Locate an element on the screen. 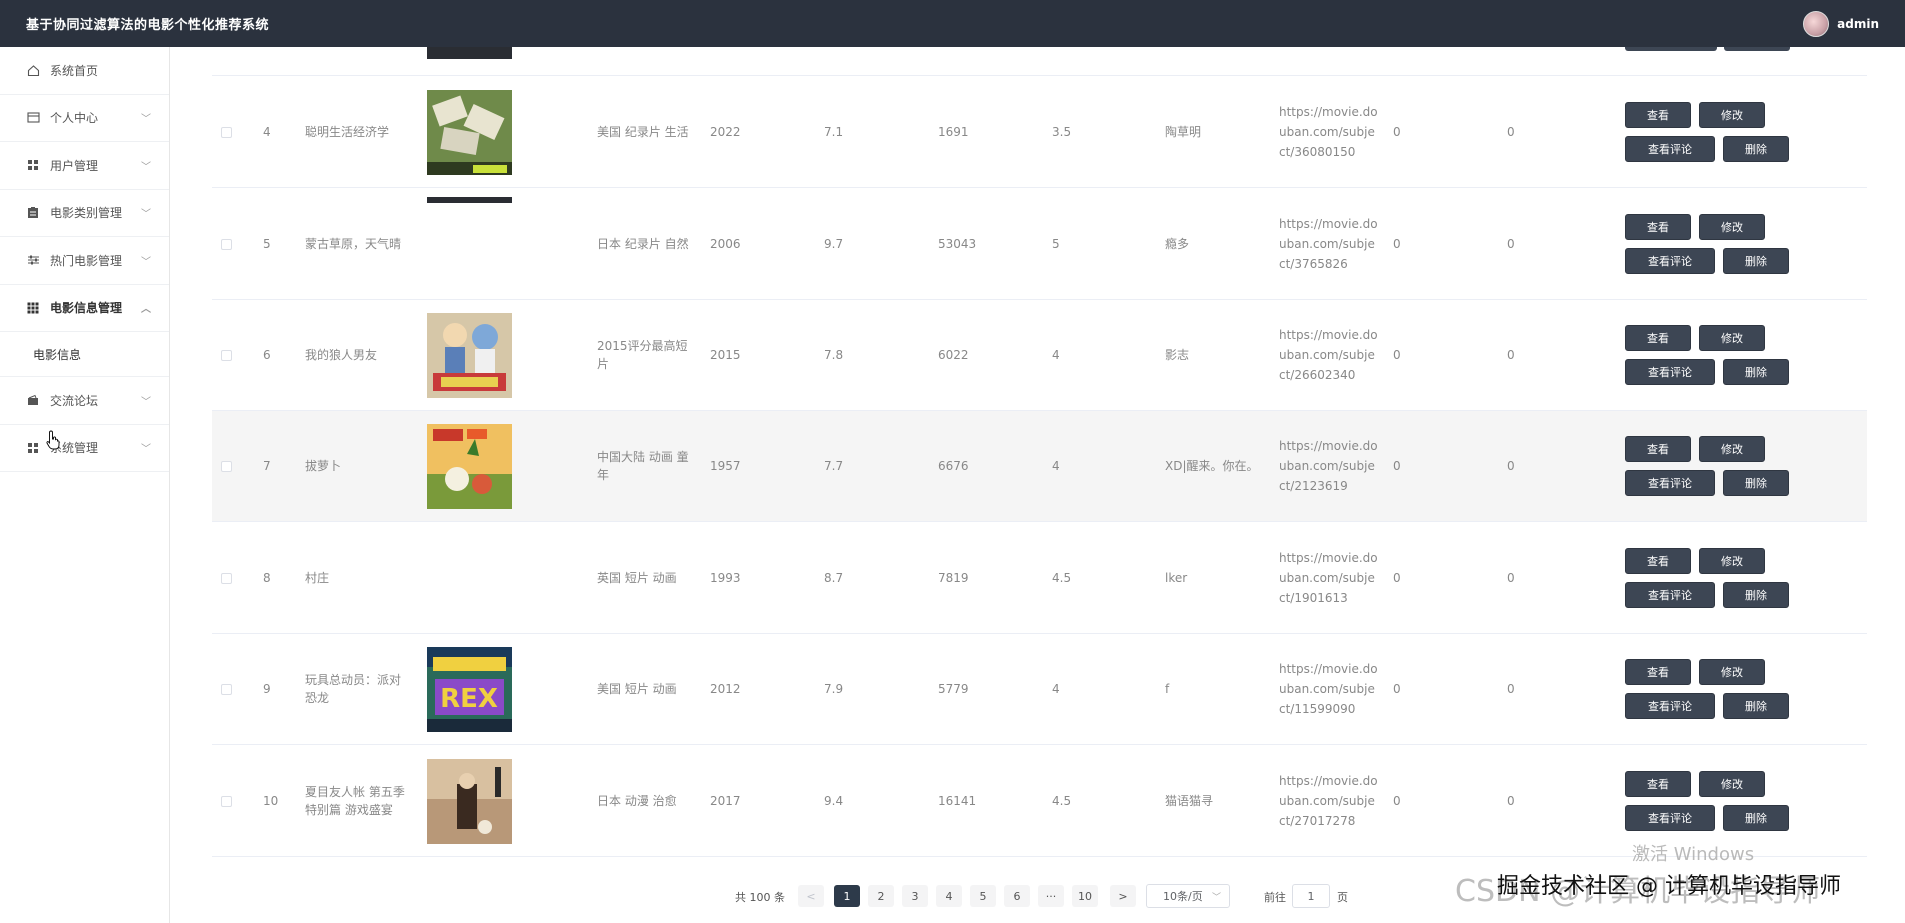 This screenshot has width=1905, height=923. view-button-partial is located at coordinates (1671, 49).